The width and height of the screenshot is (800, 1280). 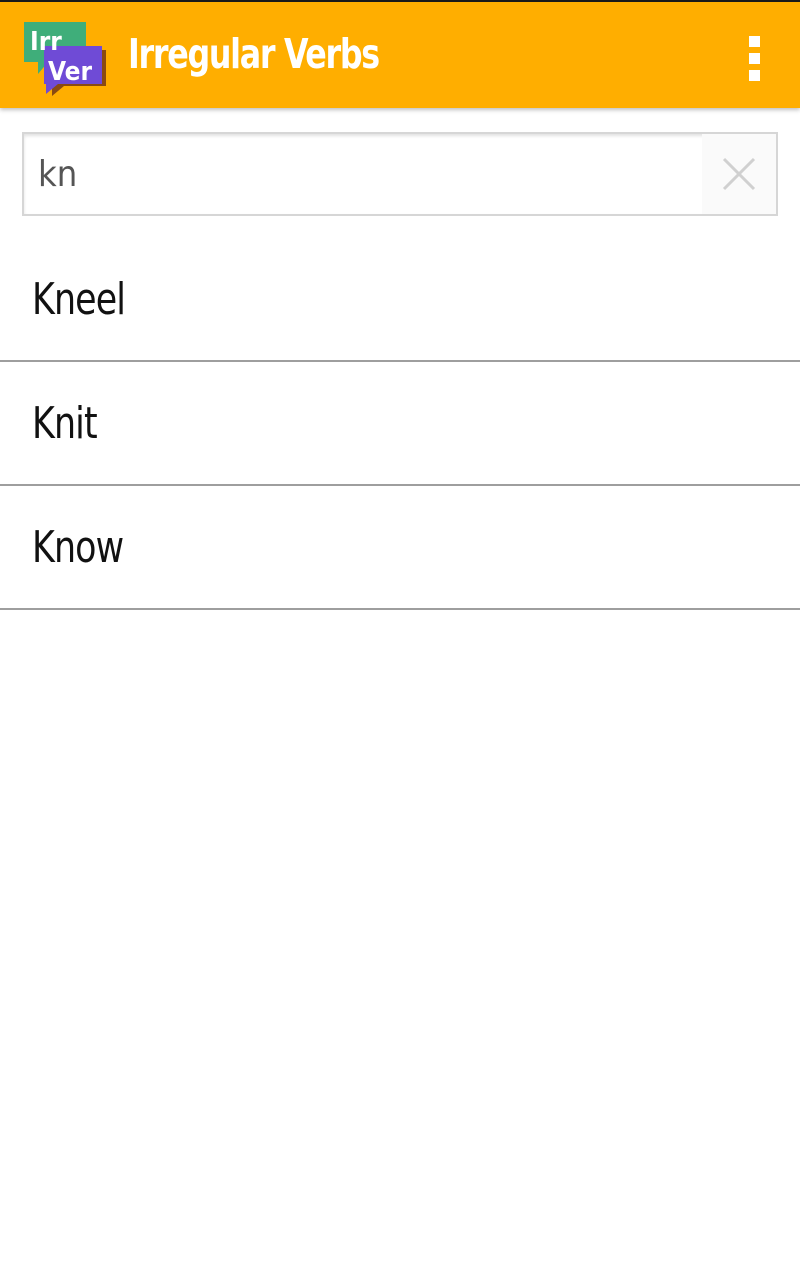 I want to click on close-icon, so click(x=739, y=174).